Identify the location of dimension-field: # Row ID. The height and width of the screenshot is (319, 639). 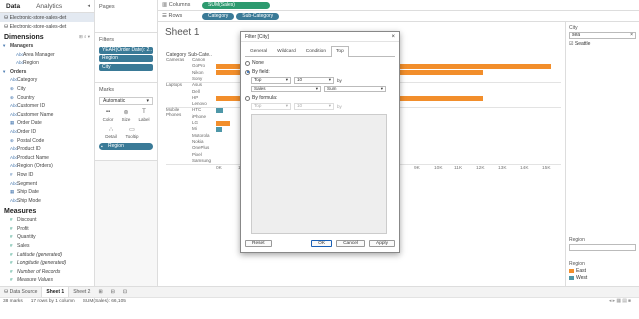
(47, 175).